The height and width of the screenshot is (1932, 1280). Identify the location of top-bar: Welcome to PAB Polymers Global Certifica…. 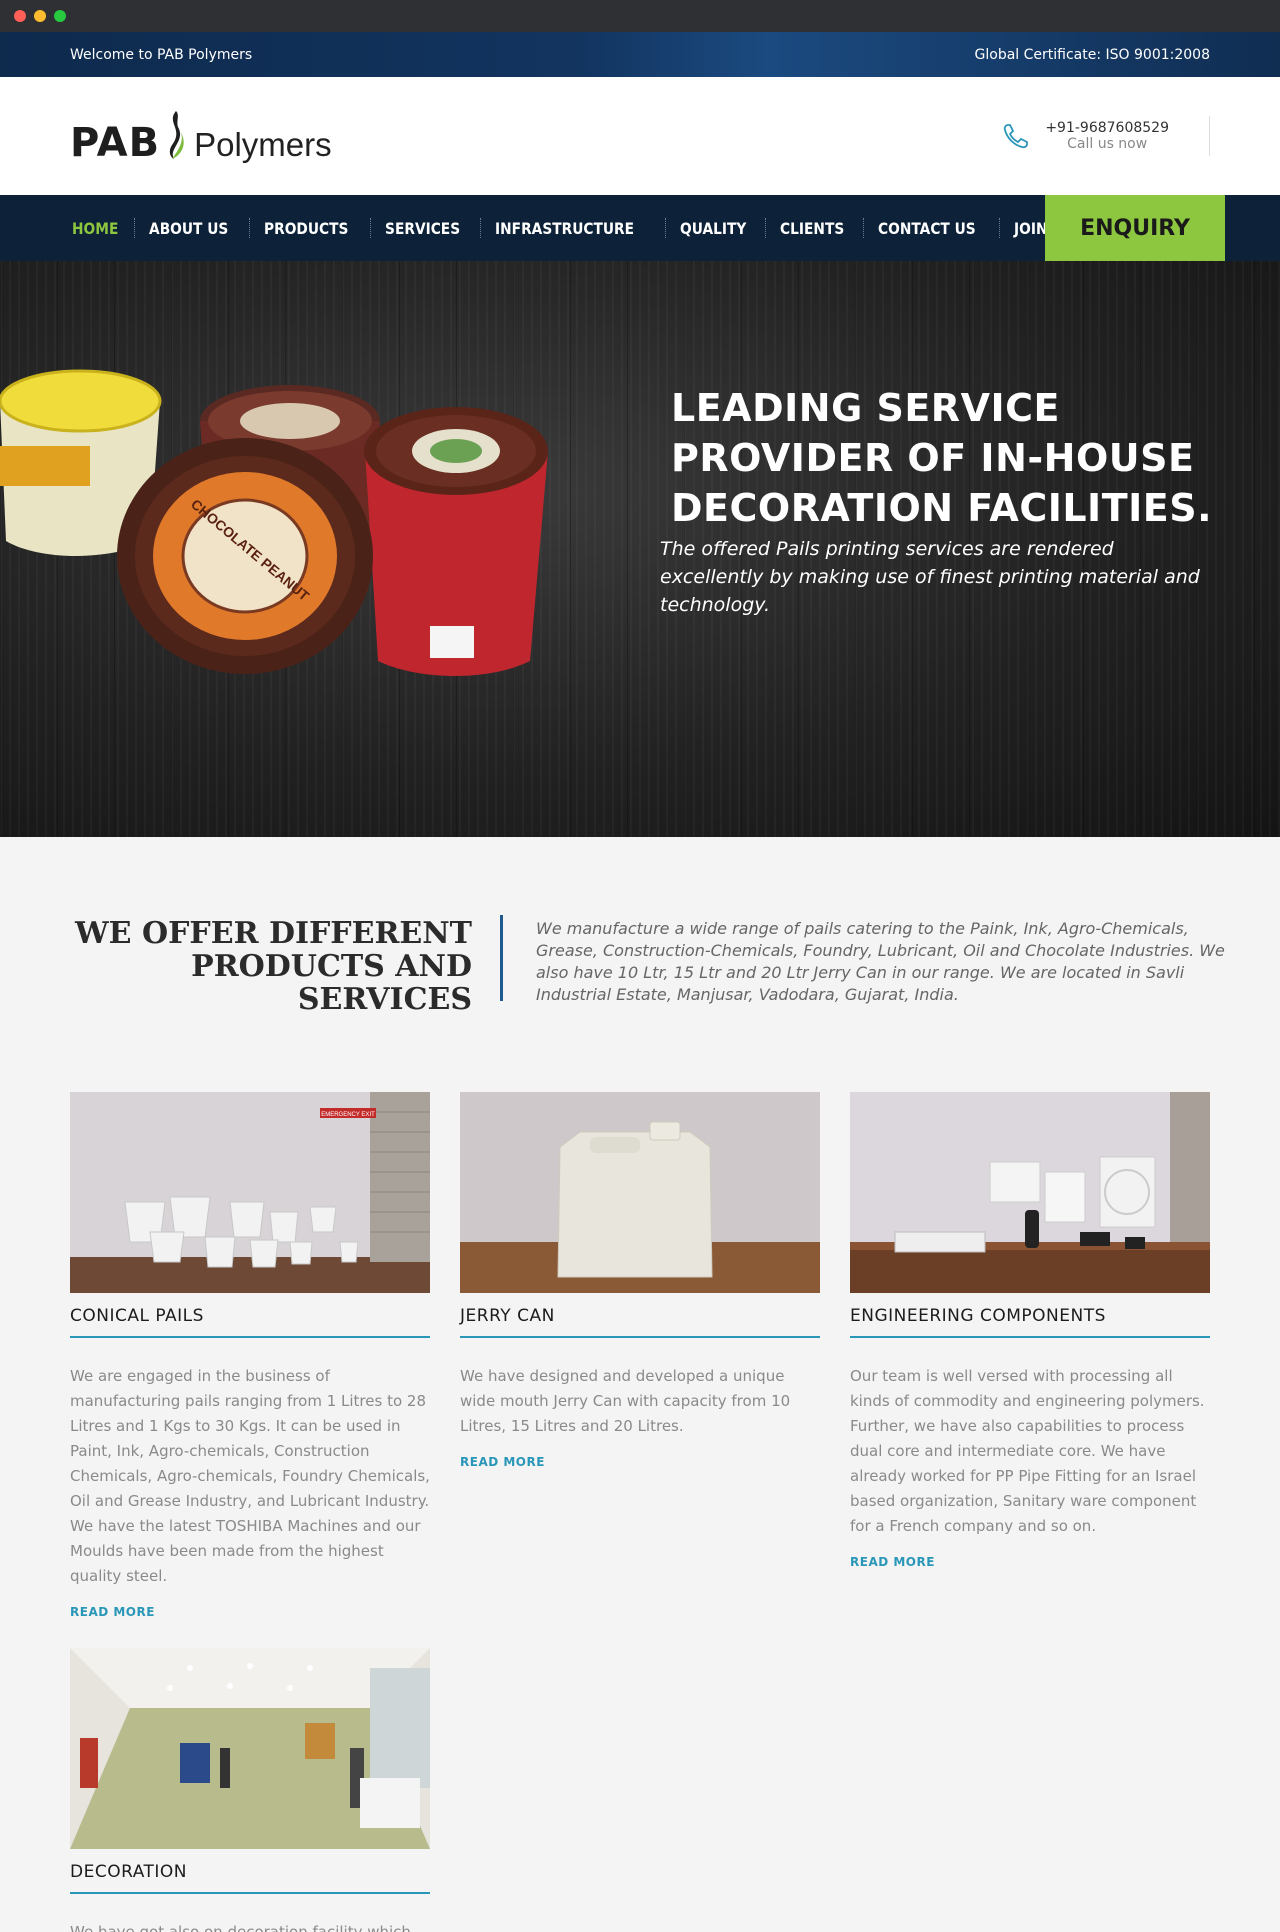
(640, 54).